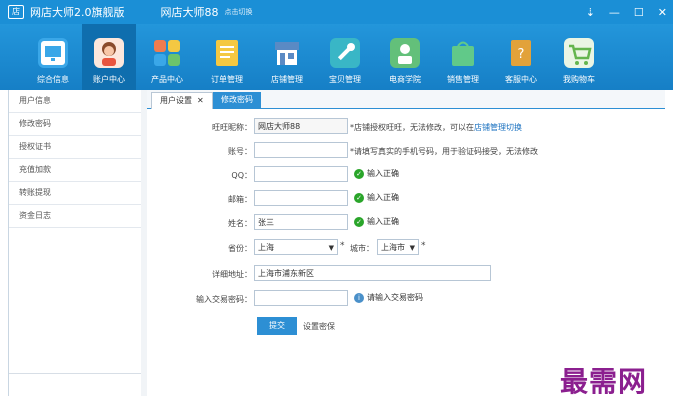 The width and height of the screenshot is (673, 406). Describe the element at coordinates (75, 193) in the screenshot. I see `sidebar-item-withdraw: 转账提现` at that location.